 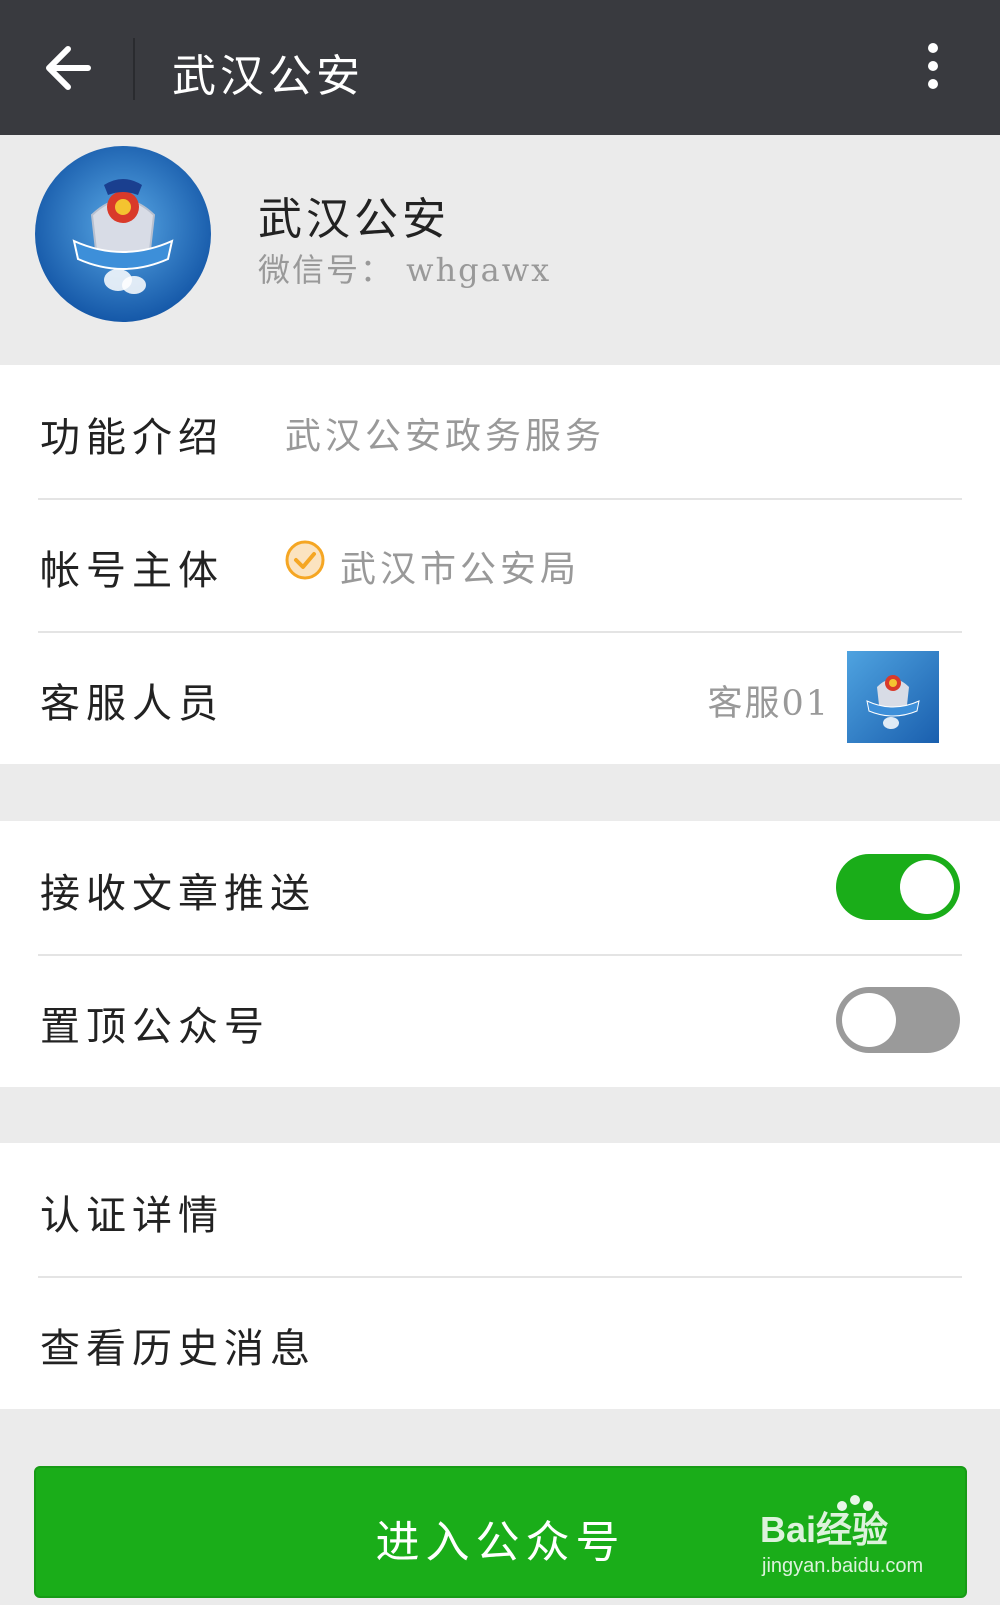 I want to click on police-badge-icon, so click(x=123, y=234).